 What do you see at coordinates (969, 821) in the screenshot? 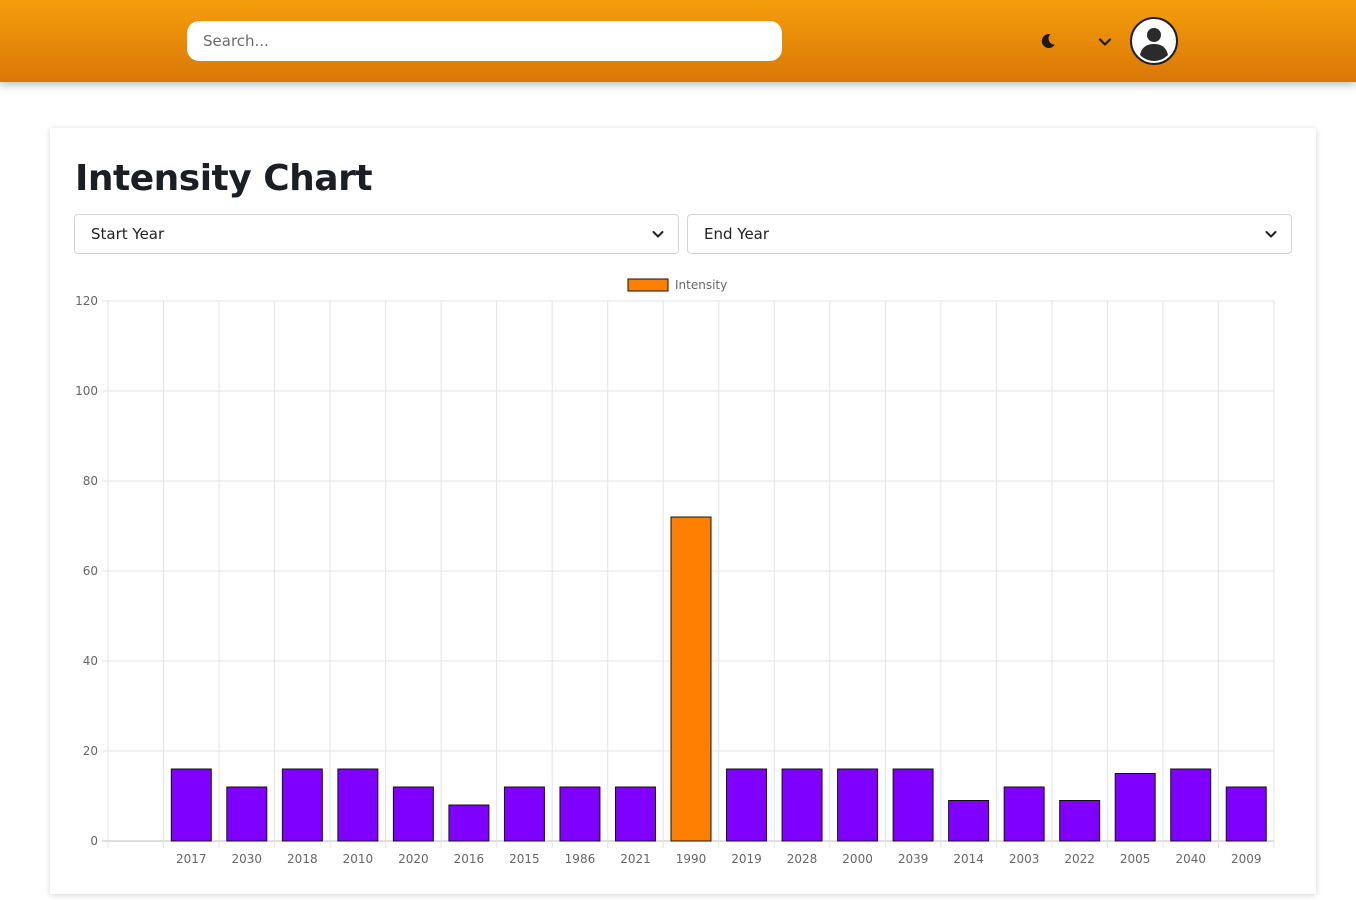
I see `bar-2014` at bounding box center [969, 821].